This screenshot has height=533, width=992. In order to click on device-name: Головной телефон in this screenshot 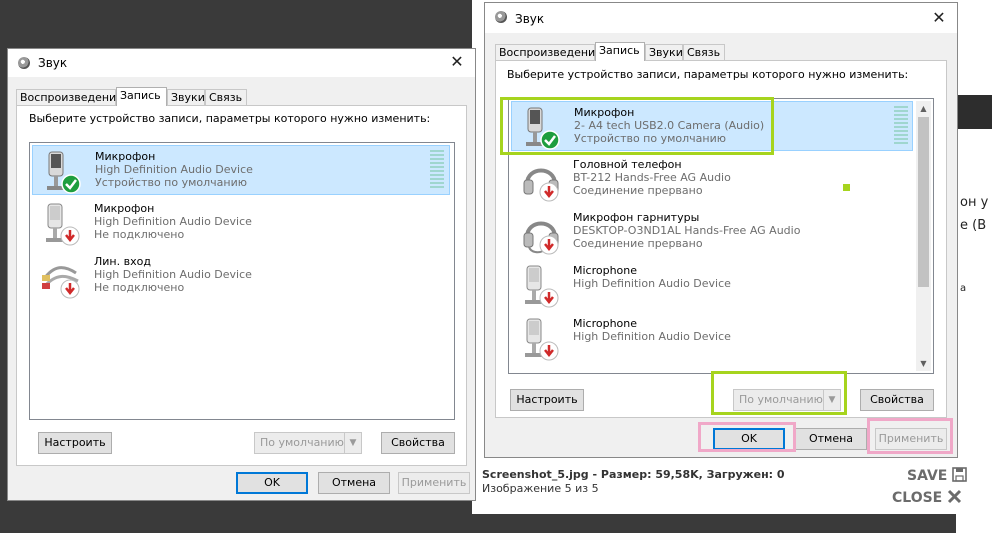, I will do `click(627, 164)`.